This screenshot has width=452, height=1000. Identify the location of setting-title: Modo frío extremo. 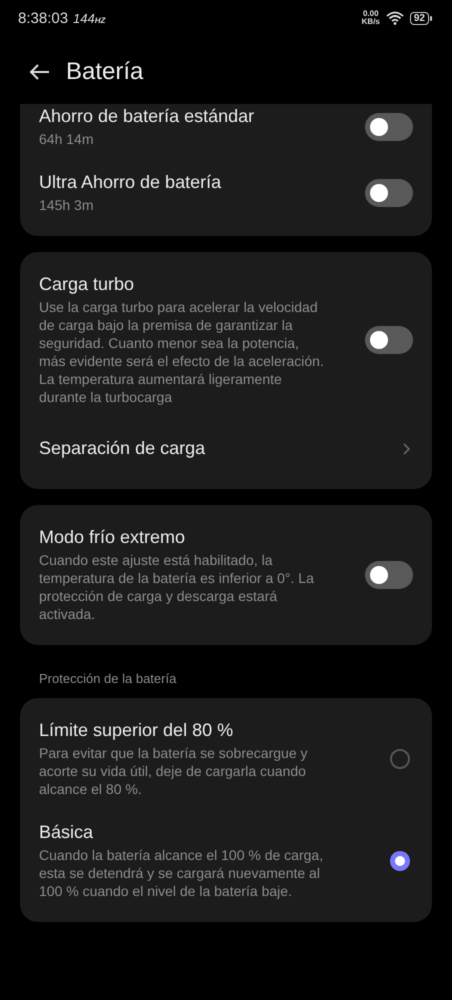
(202, 537).